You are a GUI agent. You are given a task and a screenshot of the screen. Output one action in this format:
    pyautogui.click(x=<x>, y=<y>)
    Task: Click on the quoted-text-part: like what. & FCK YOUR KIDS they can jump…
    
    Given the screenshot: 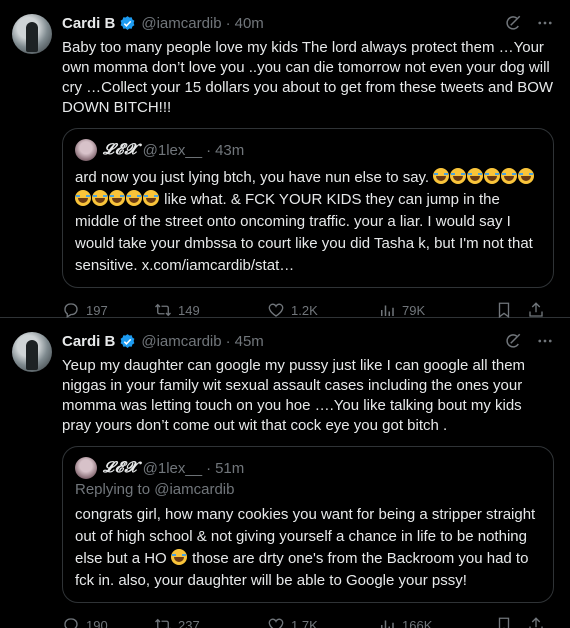 What is the action you would take?
    pyautogui.click(x=304, y=232)
    